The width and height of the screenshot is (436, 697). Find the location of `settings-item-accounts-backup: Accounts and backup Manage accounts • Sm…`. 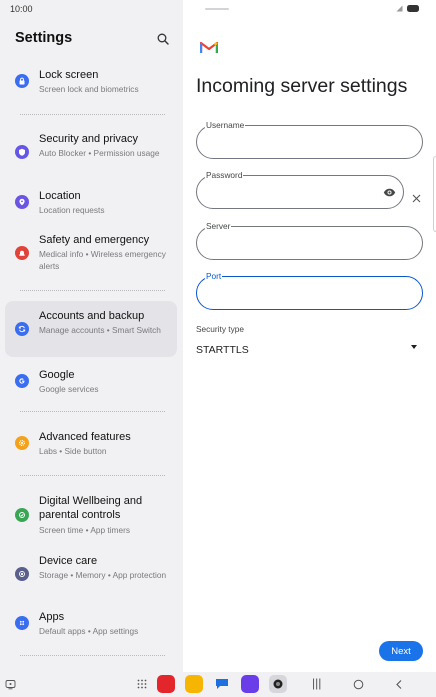

settings-item-accounts-backup: Accounts and backup Manage accounts • Sm… is located at coordinates (91, 329).